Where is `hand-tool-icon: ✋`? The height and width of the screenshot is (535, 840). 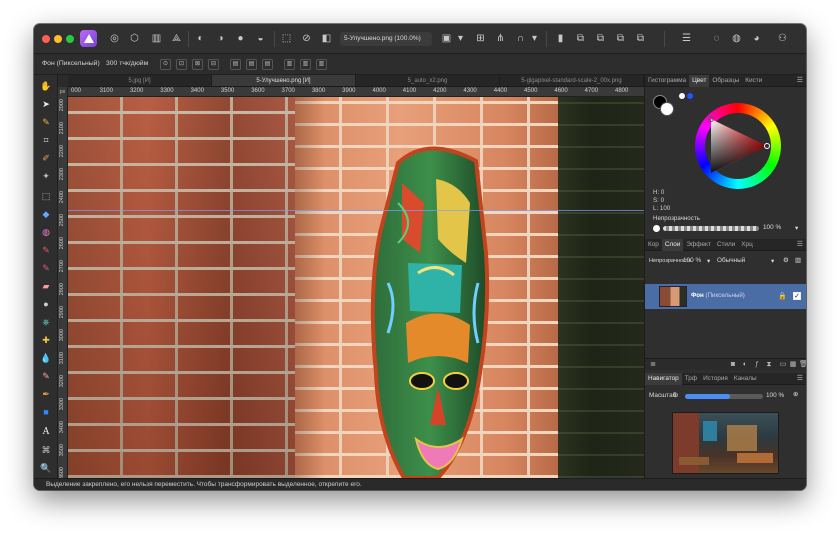 hand-tool-icon: ✋ is located at coordinates (46, 86).